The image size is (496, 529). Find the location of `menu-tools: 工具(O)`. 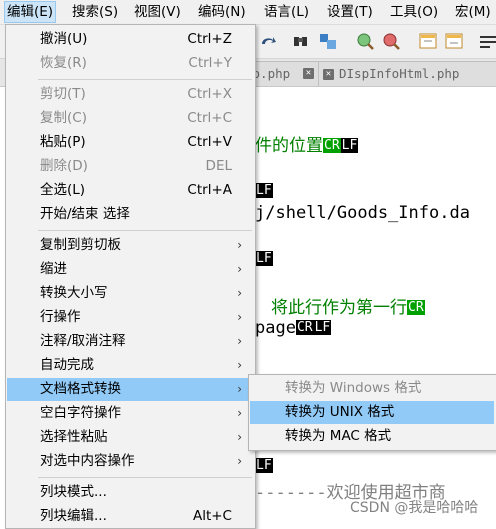

menu-tools: 工具(O) is located at coordinates (414, 12).